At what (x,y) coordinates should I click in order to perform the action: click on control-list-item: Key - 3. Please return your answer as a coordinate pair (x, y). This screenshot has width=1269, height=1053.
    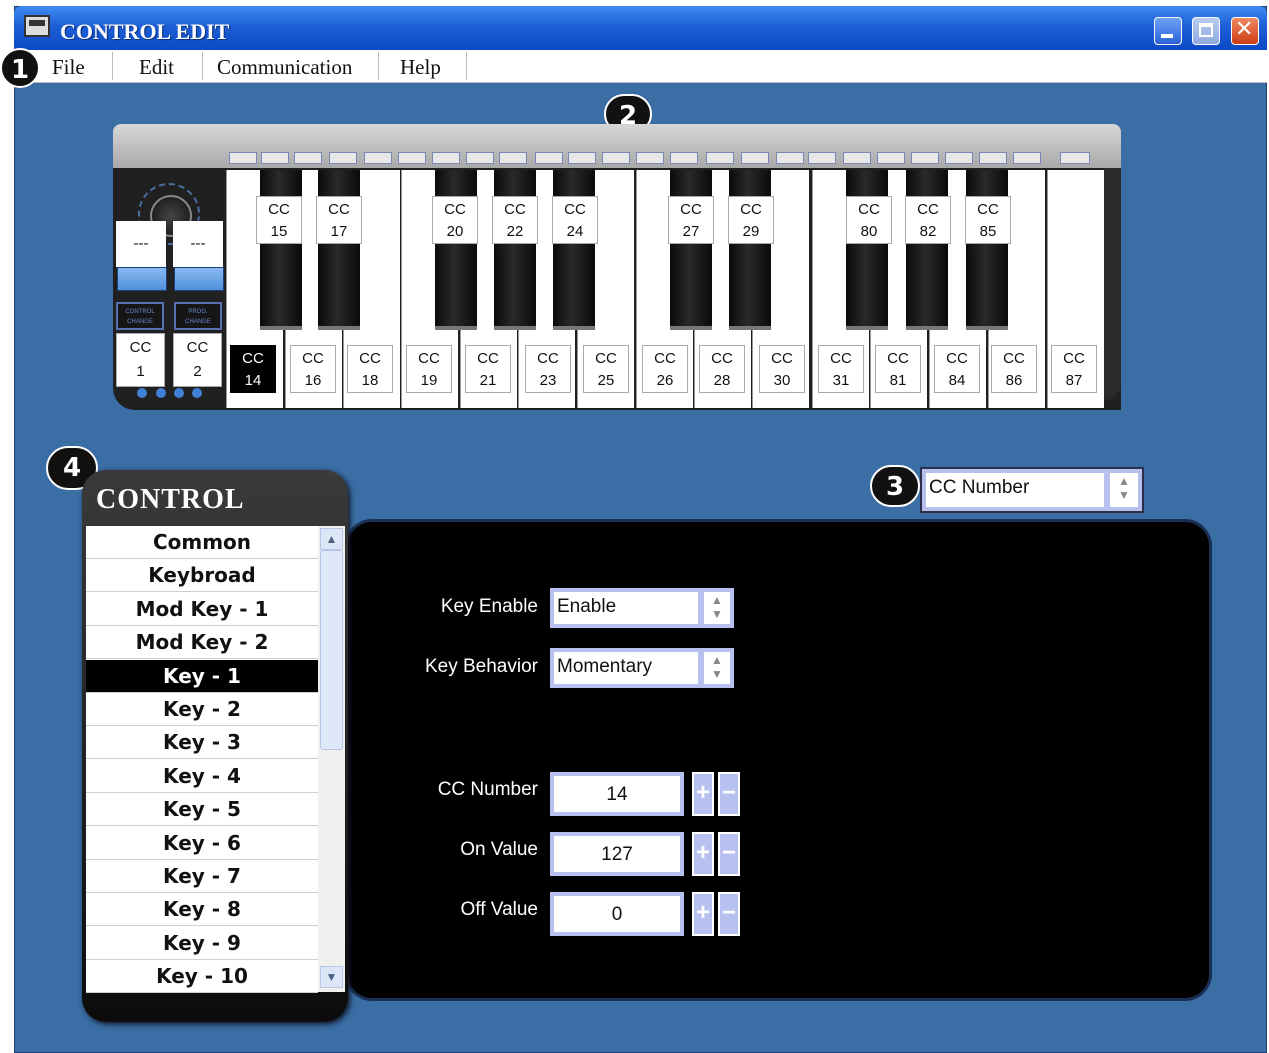
    Looking at the image, I should click on (202, 743).